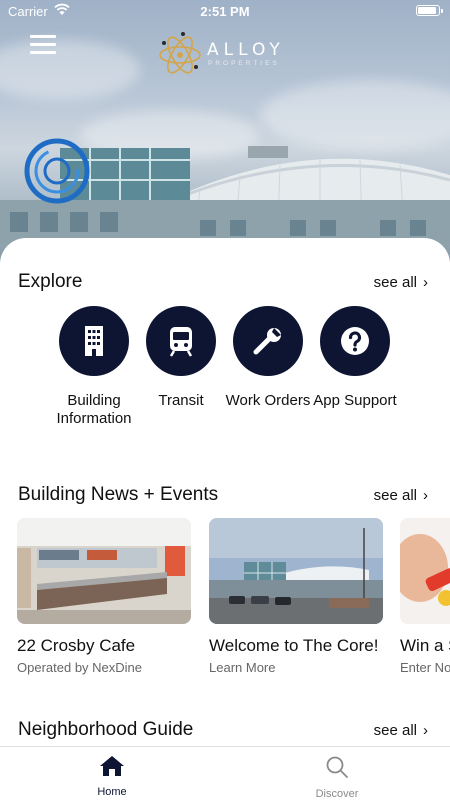 This screenshot has width=450, height=800. I want to click on clock: 2:51 PM, so click(225, 11).